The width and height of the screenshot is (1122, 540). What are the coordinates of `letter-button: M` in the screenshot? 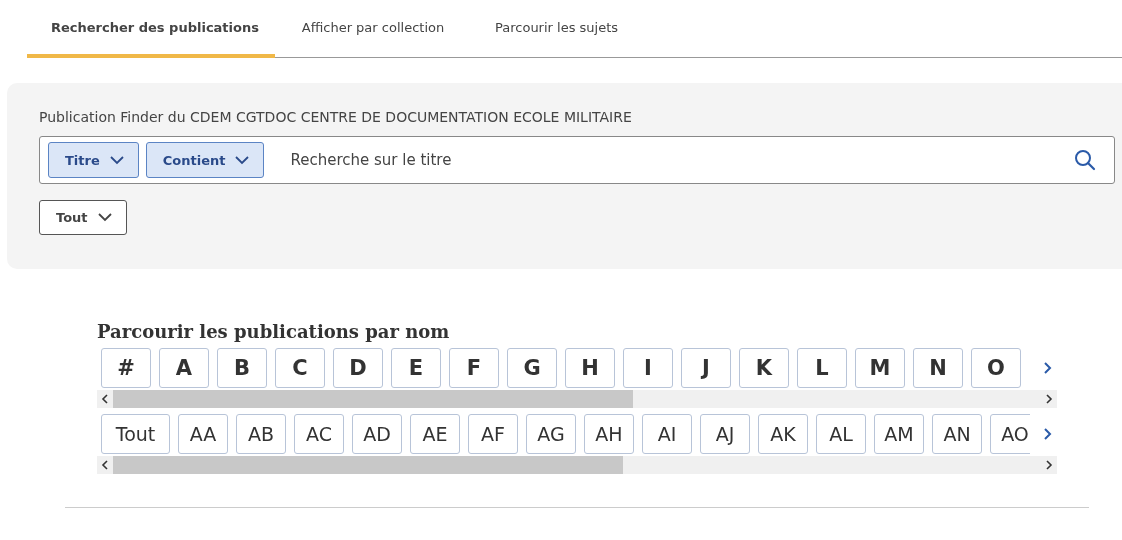 It's located at (880, 368).